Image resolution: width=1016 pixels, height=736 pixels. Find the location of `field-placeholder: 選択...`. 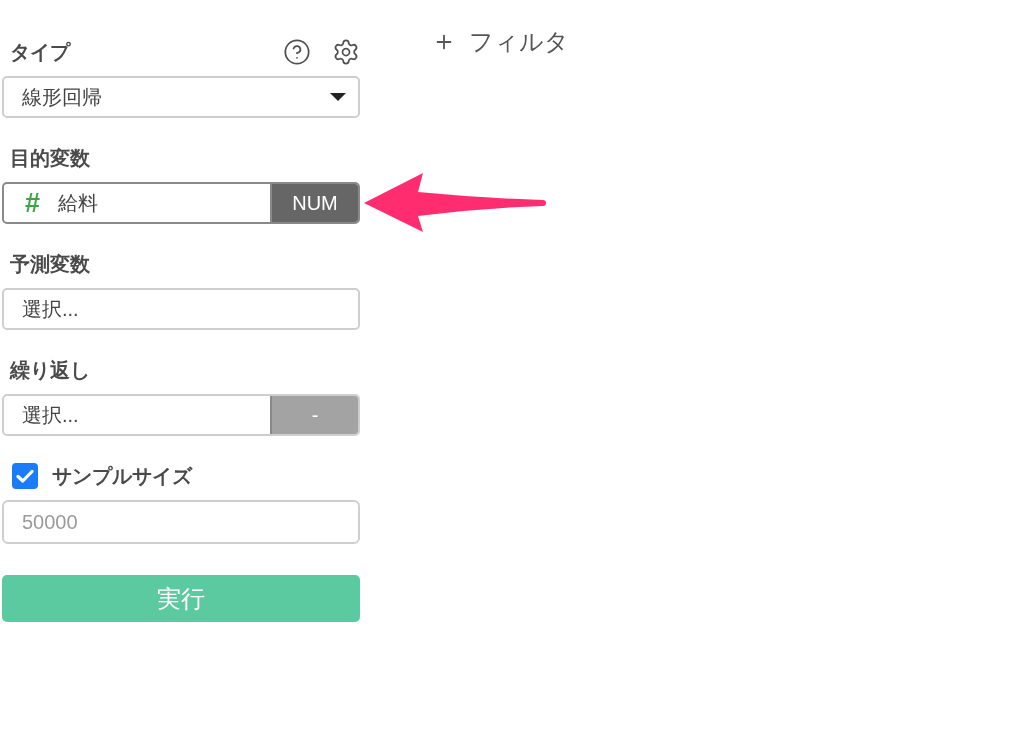

field-placeholder: 選択... is located at coordinates (50, 415).